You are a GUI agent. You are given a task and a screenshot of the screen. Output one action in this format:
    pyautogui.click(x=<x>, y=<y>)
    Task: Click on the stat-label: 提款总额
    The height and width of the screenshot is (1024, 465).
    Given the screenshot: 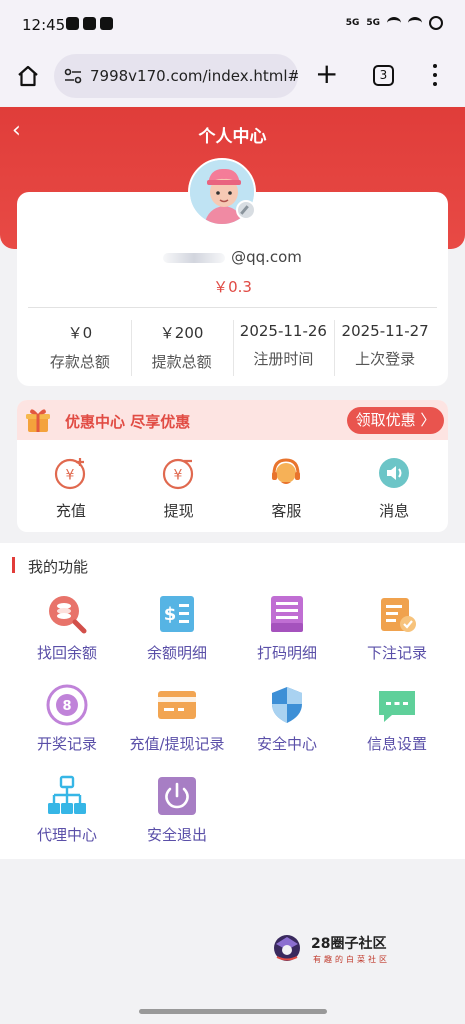 What is the action you would take?
    pyautogui.click(x=181, y=362)
    